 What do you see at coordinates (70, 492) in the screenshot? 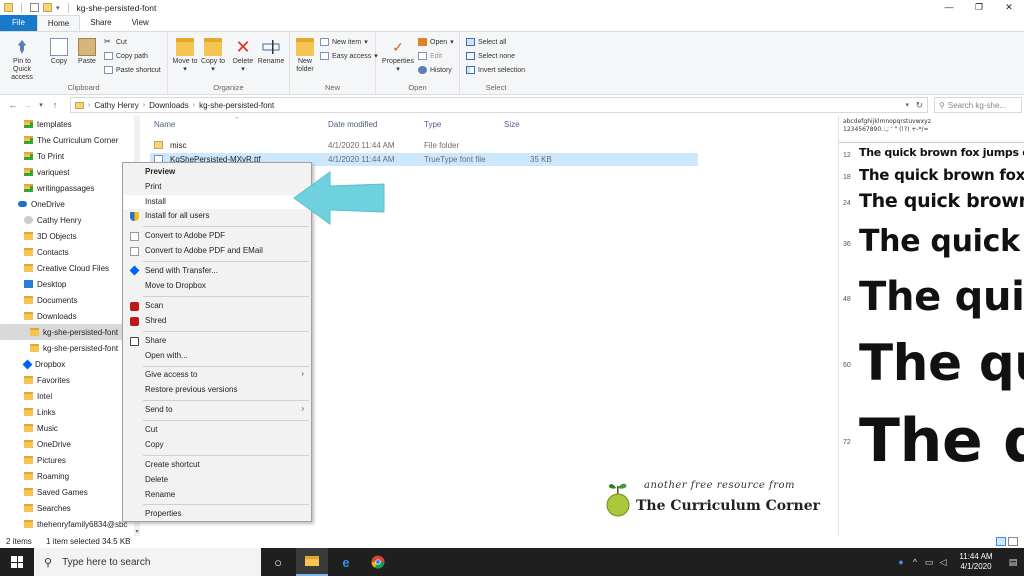
I see `nav-item: Saved Games` at bounding box center [70, 492].